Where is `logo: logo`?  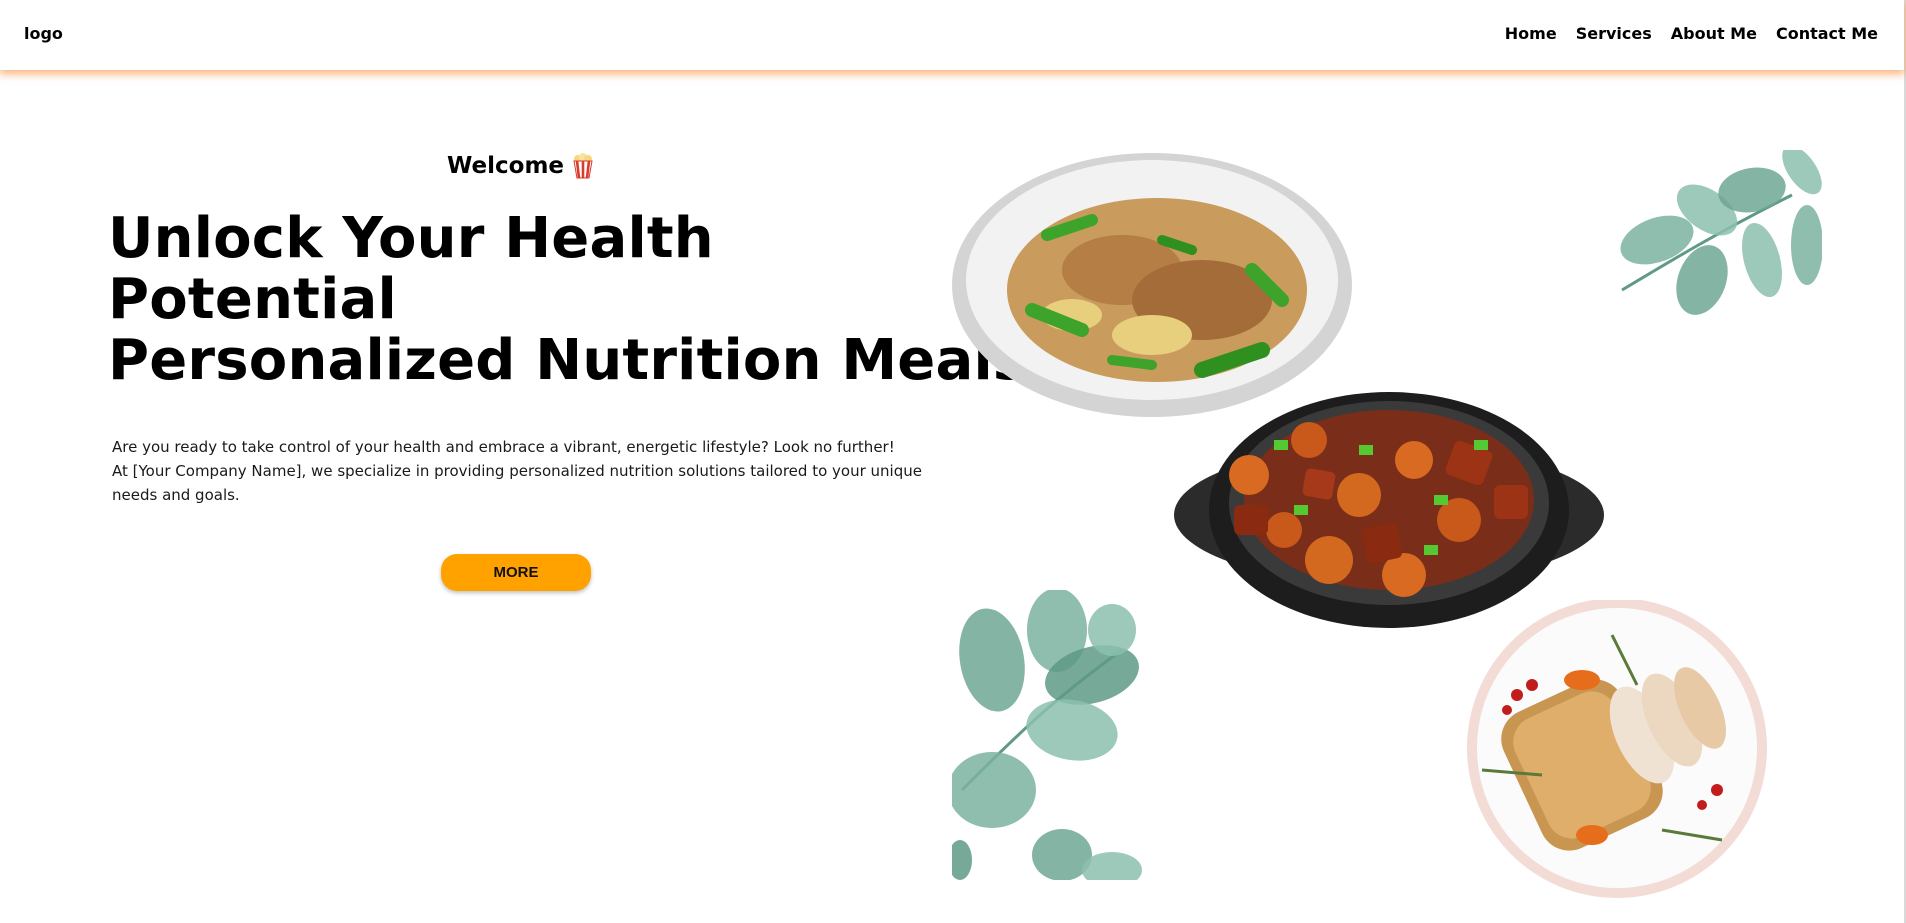 logo: logo is located at coordinates (43, 33).